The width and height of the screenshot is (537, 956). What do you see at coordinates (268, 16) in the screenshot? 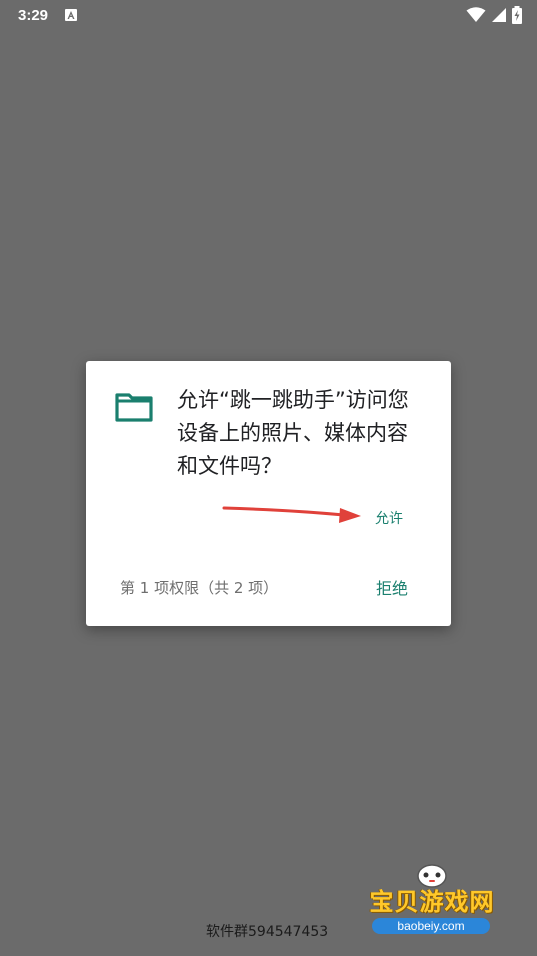
I see `status-bar: 3:29` at bounding box center [268, 16].